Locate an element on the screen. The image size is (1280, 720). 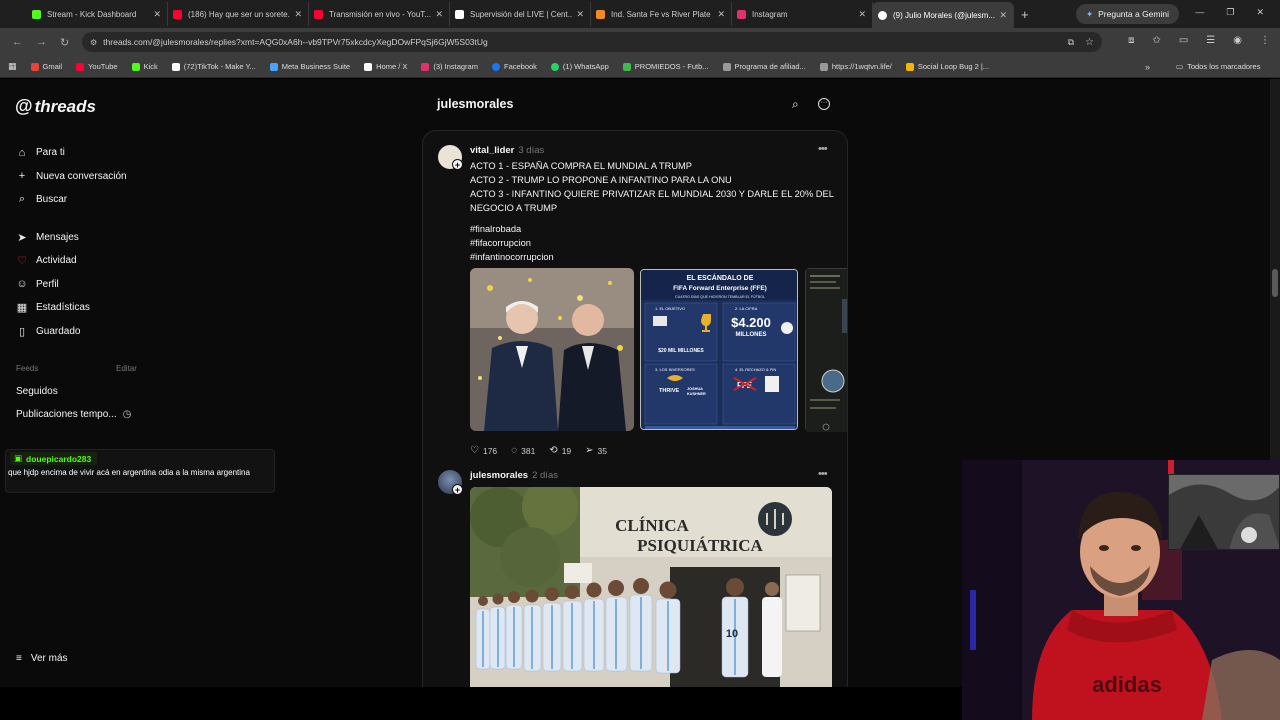
bookmark-instagram: (3) Instagram is located at coordinates (449, 66).